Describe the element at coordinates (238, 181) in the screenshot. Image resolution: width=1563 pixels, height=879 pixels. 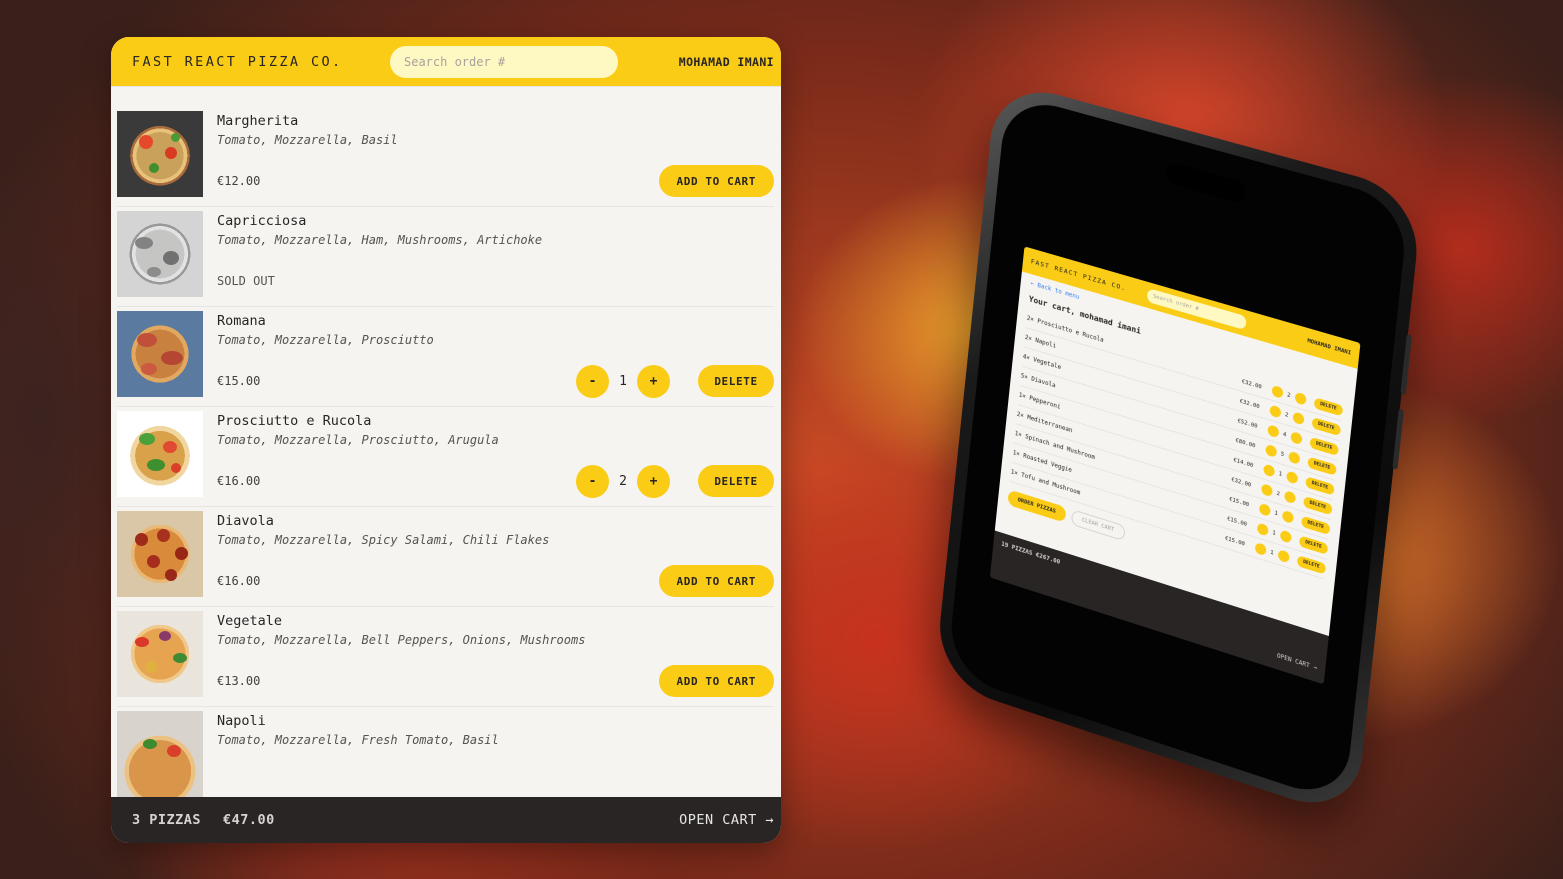
I see `pizza-price: €12.00` at that location.